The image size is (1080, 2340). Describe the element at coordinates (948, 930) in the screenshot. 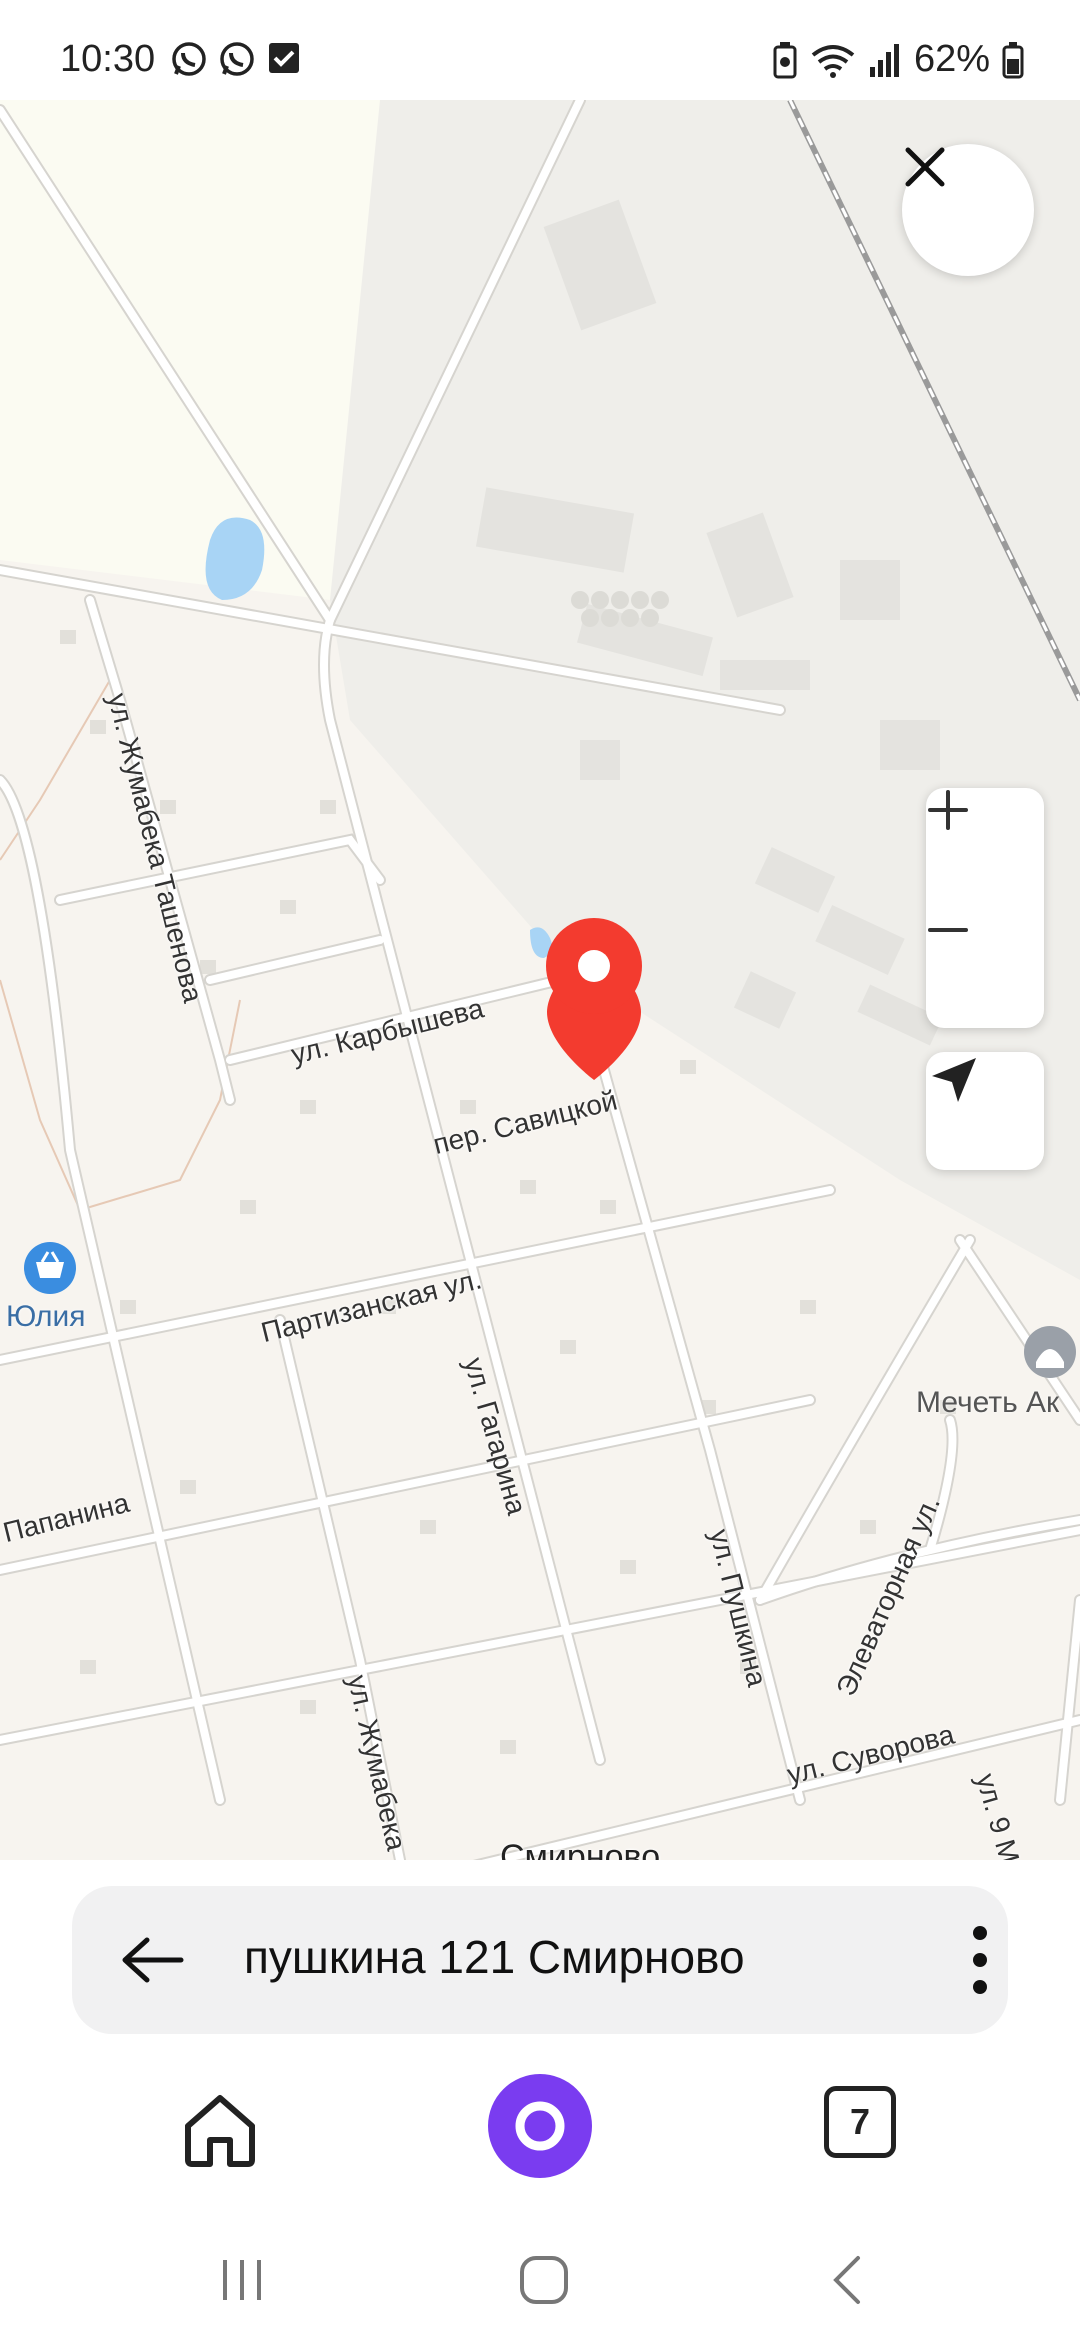

I see `minus-icon` at that location.